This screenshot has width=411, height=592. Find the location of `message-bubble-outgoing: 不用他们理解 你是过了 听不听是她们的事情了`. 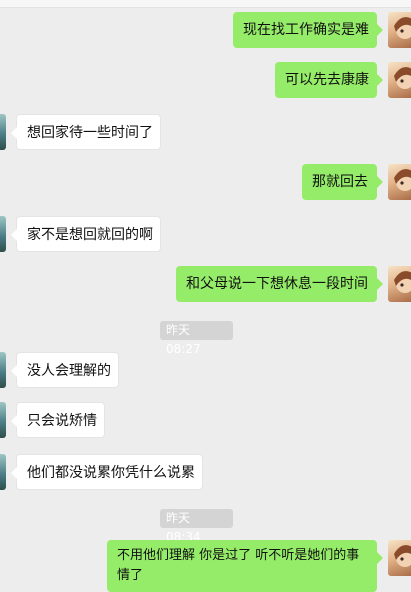

message-bubble-outgoing: 不用他们理解 你是过了 听不听是她们的事情了 is located at coordinates (245, 566).